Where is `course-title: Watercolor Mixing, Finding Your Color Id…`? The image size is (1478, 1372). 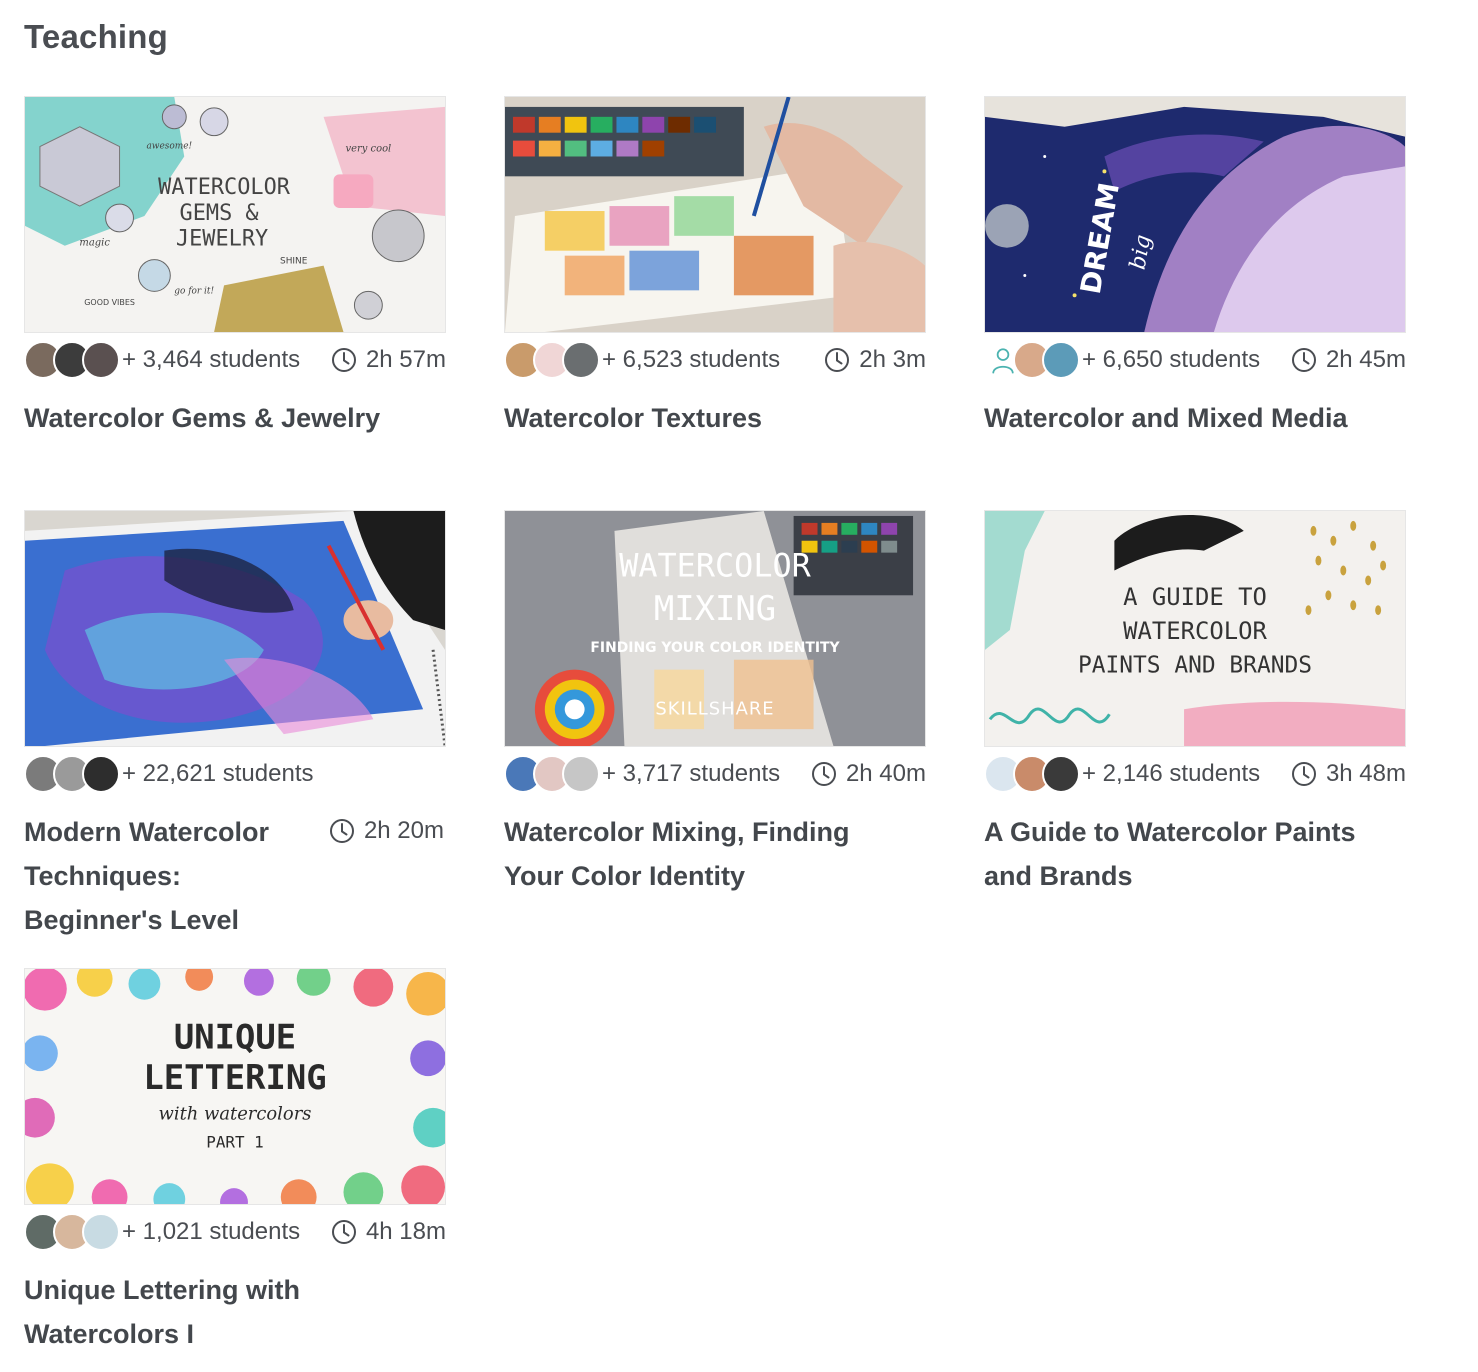 course-title: Watercolor Mixing, Finding Your Color Id… is located at coordinates (694, 854).